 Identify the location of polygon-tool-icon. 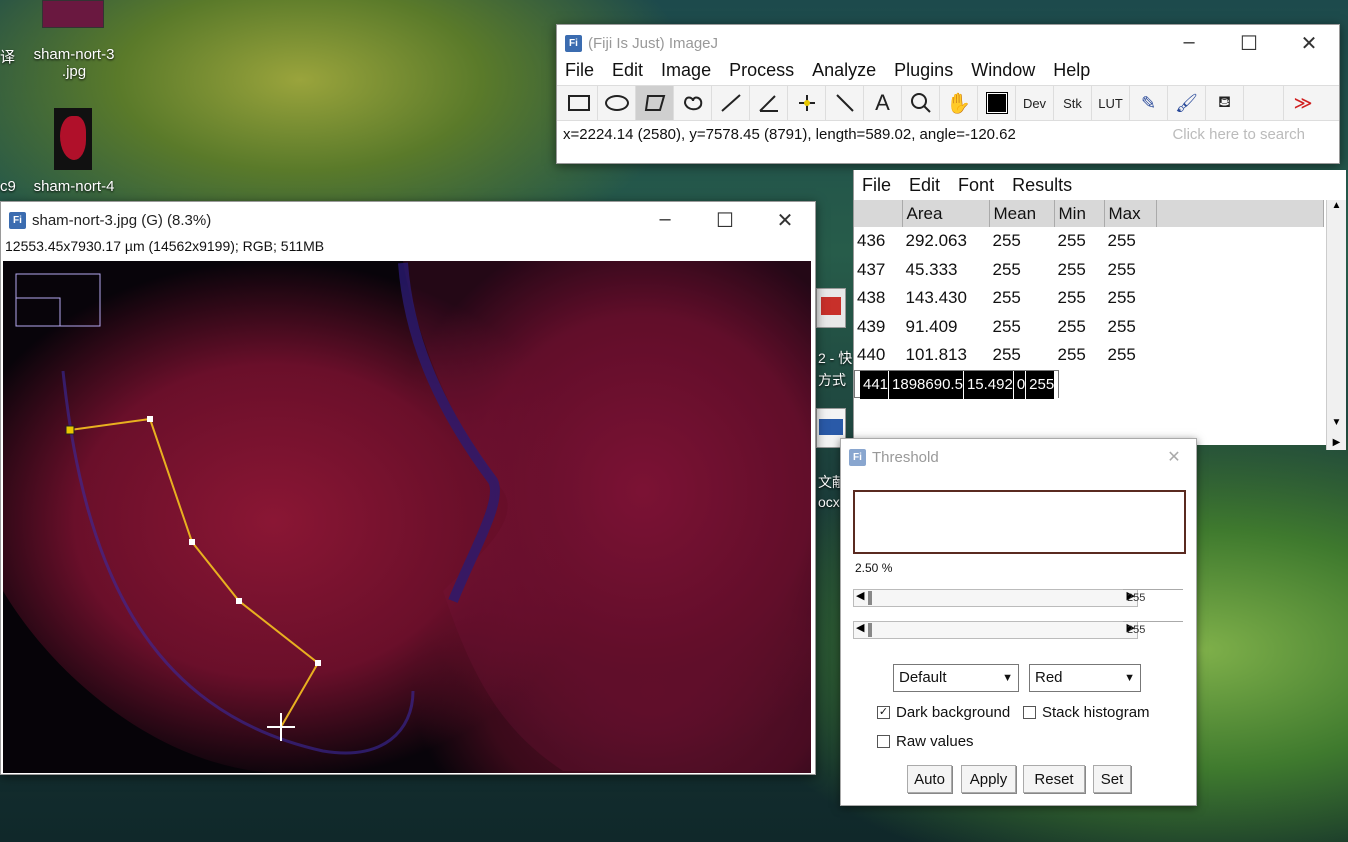
(655, 103).